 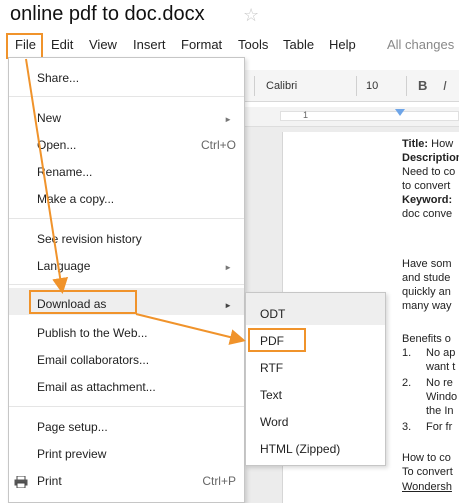 I want to click on menu-view: View, so click(x=103, y=44).